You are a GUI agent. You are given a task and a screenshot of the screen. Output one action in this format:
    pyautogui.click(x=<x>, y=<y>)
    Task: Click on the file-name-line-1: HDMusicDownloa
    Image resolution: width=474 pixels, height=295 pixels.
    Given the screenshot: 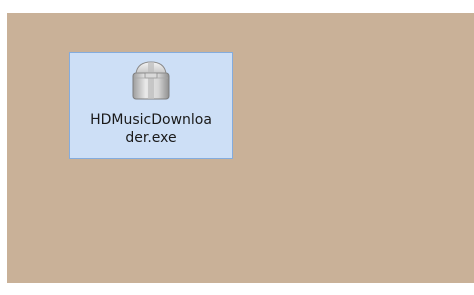 What is the action you would take?
    pyautogui.click(x=151, y=120)
    